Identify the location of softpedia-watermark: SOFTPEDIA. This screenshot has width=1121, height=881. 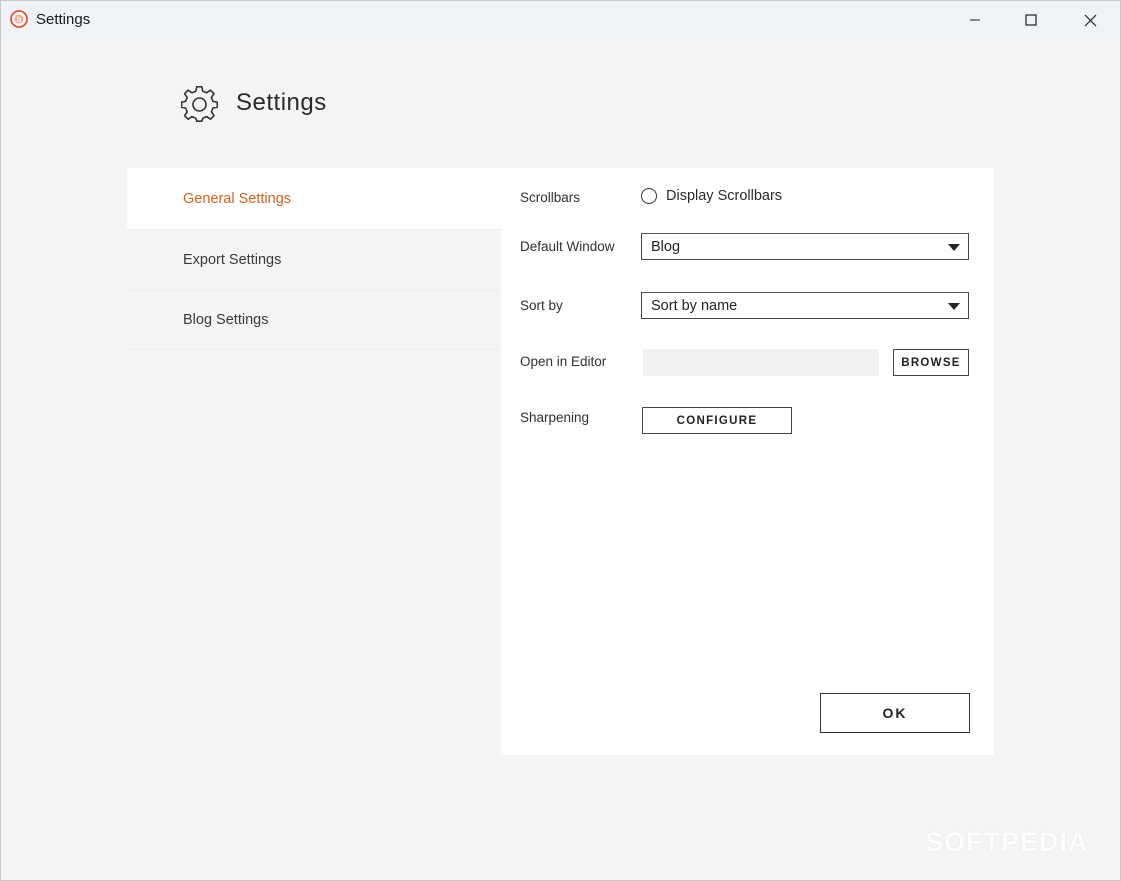
(1007, 842).